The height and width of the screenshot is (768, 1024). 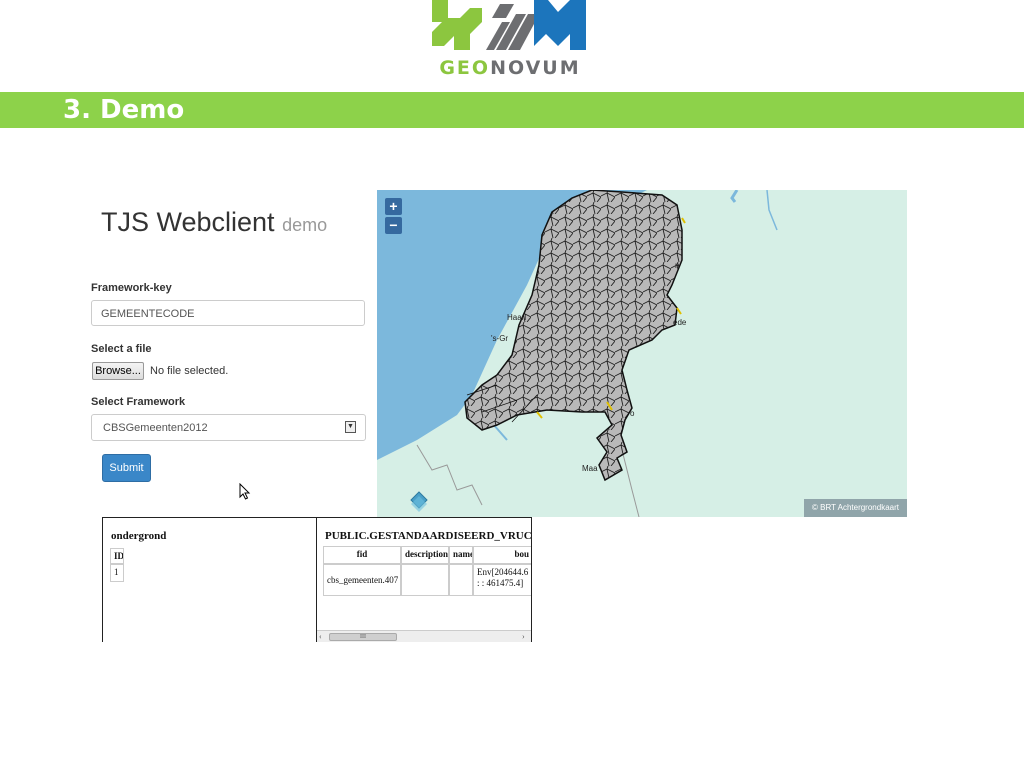 What do you see at coordinates (428, 536) in the screenshot?
I see `panel-title: PUBLIC.GESTANDAARDISEERD_VRUCHTBA` at bounding box center [428, 536].